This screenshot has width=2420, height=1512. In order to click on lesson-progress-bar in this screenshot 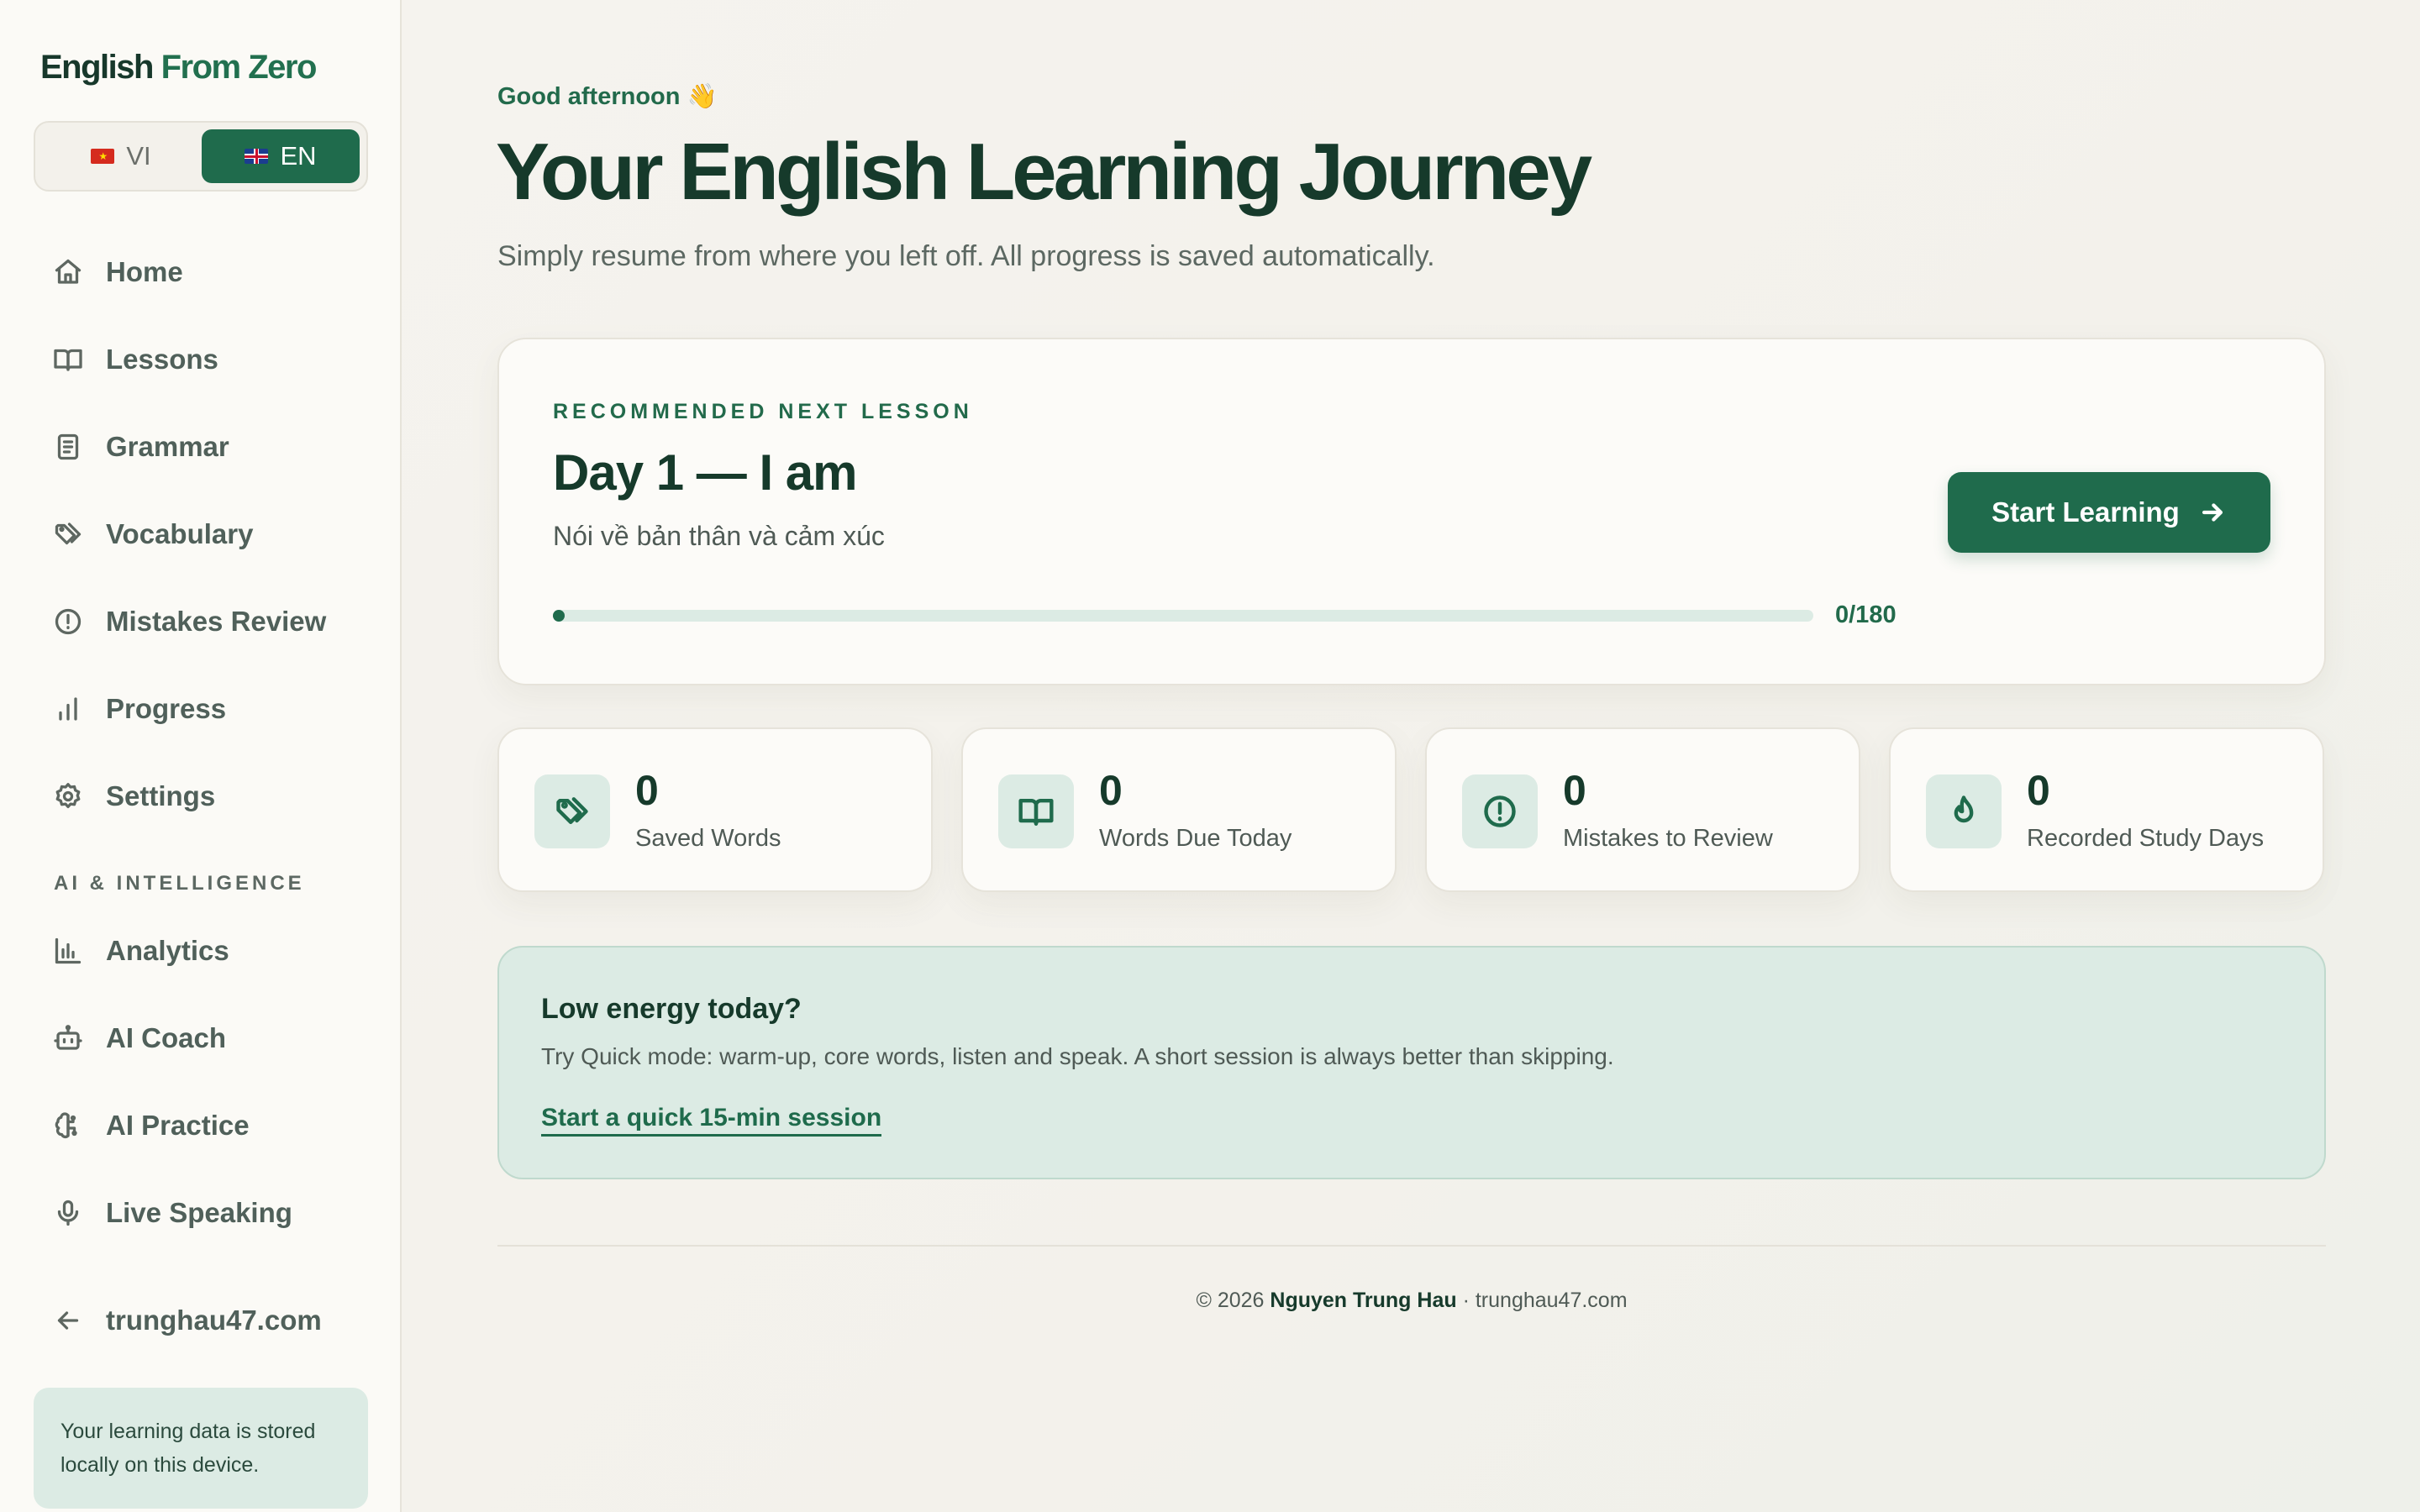, I will do `click(1183, 616)`.